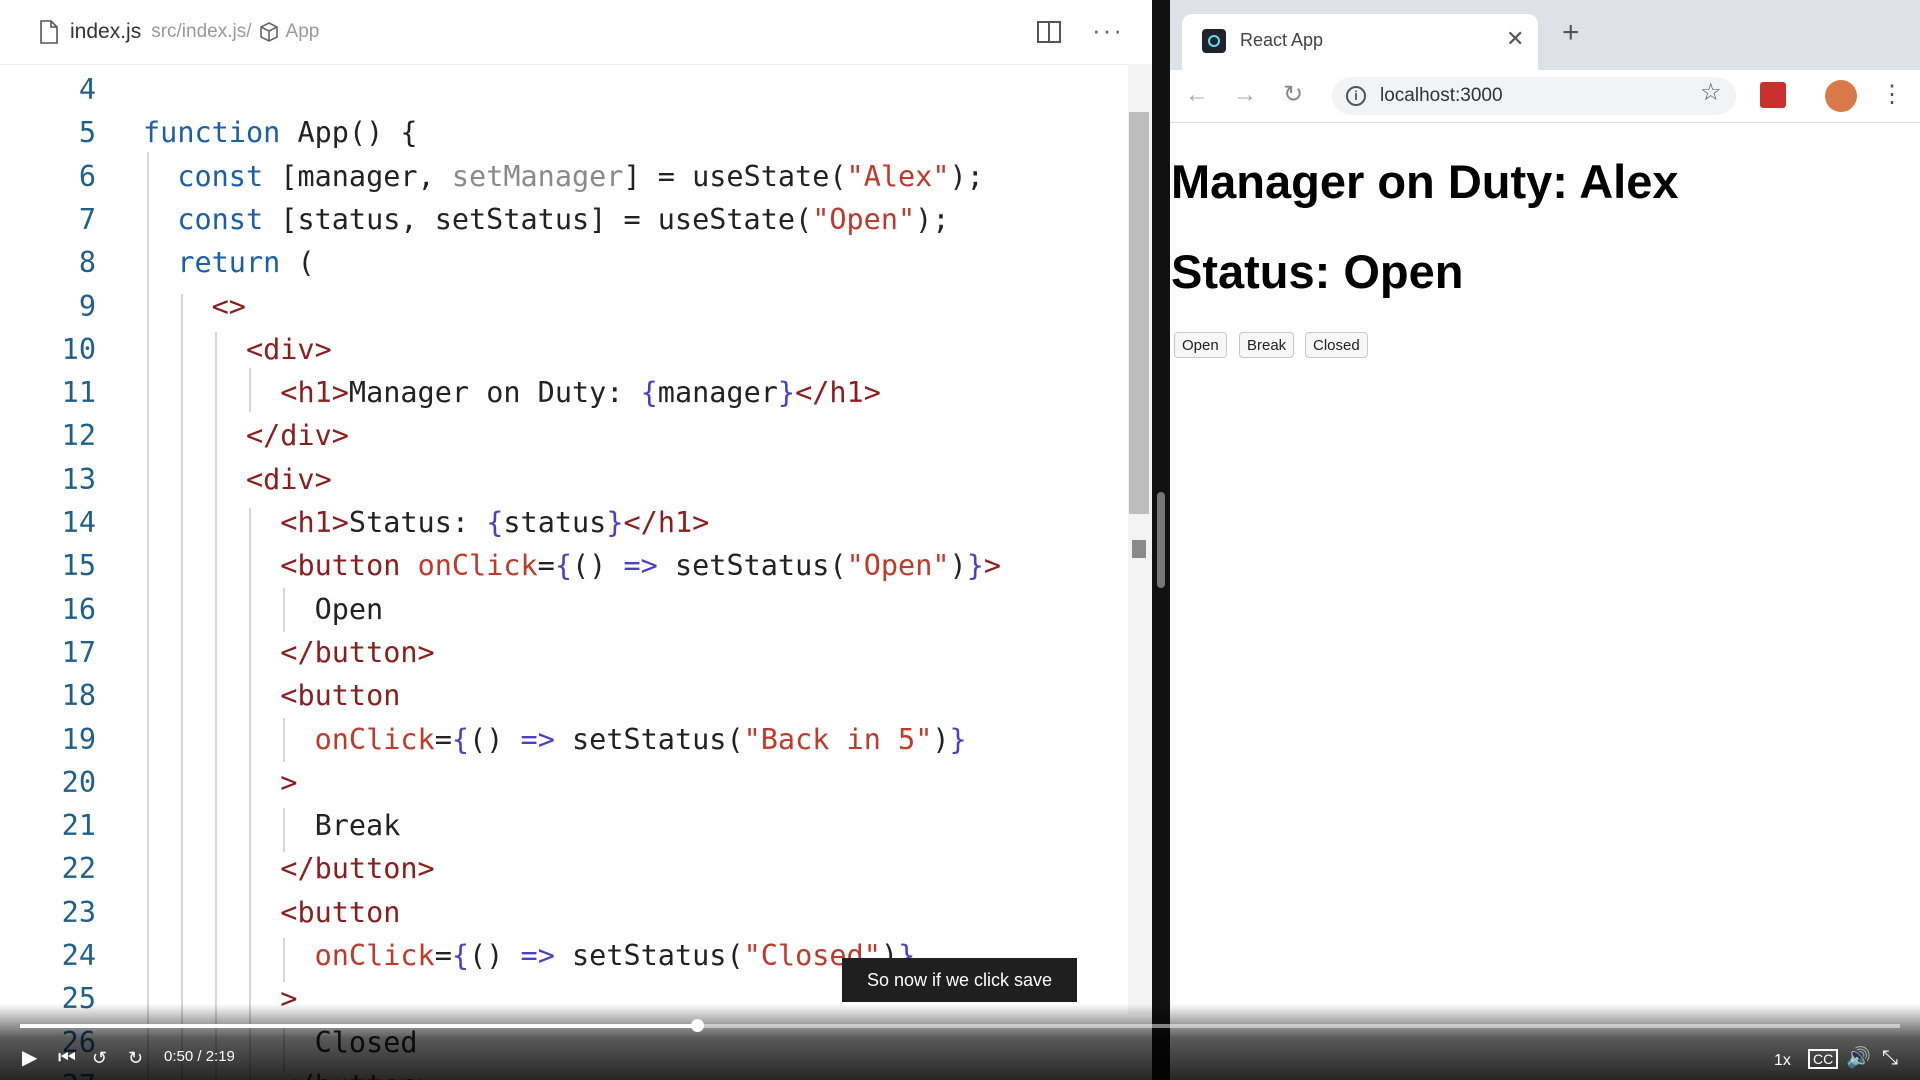  I want to click on address-bar: i localhost:3000, so click(1534, 96).